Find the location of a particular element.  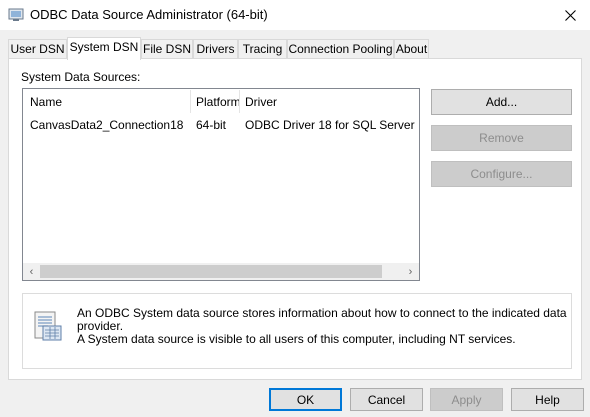

window-title: ODBC Data Source Administrator (64-bit) is located at coordinates (149, 14).